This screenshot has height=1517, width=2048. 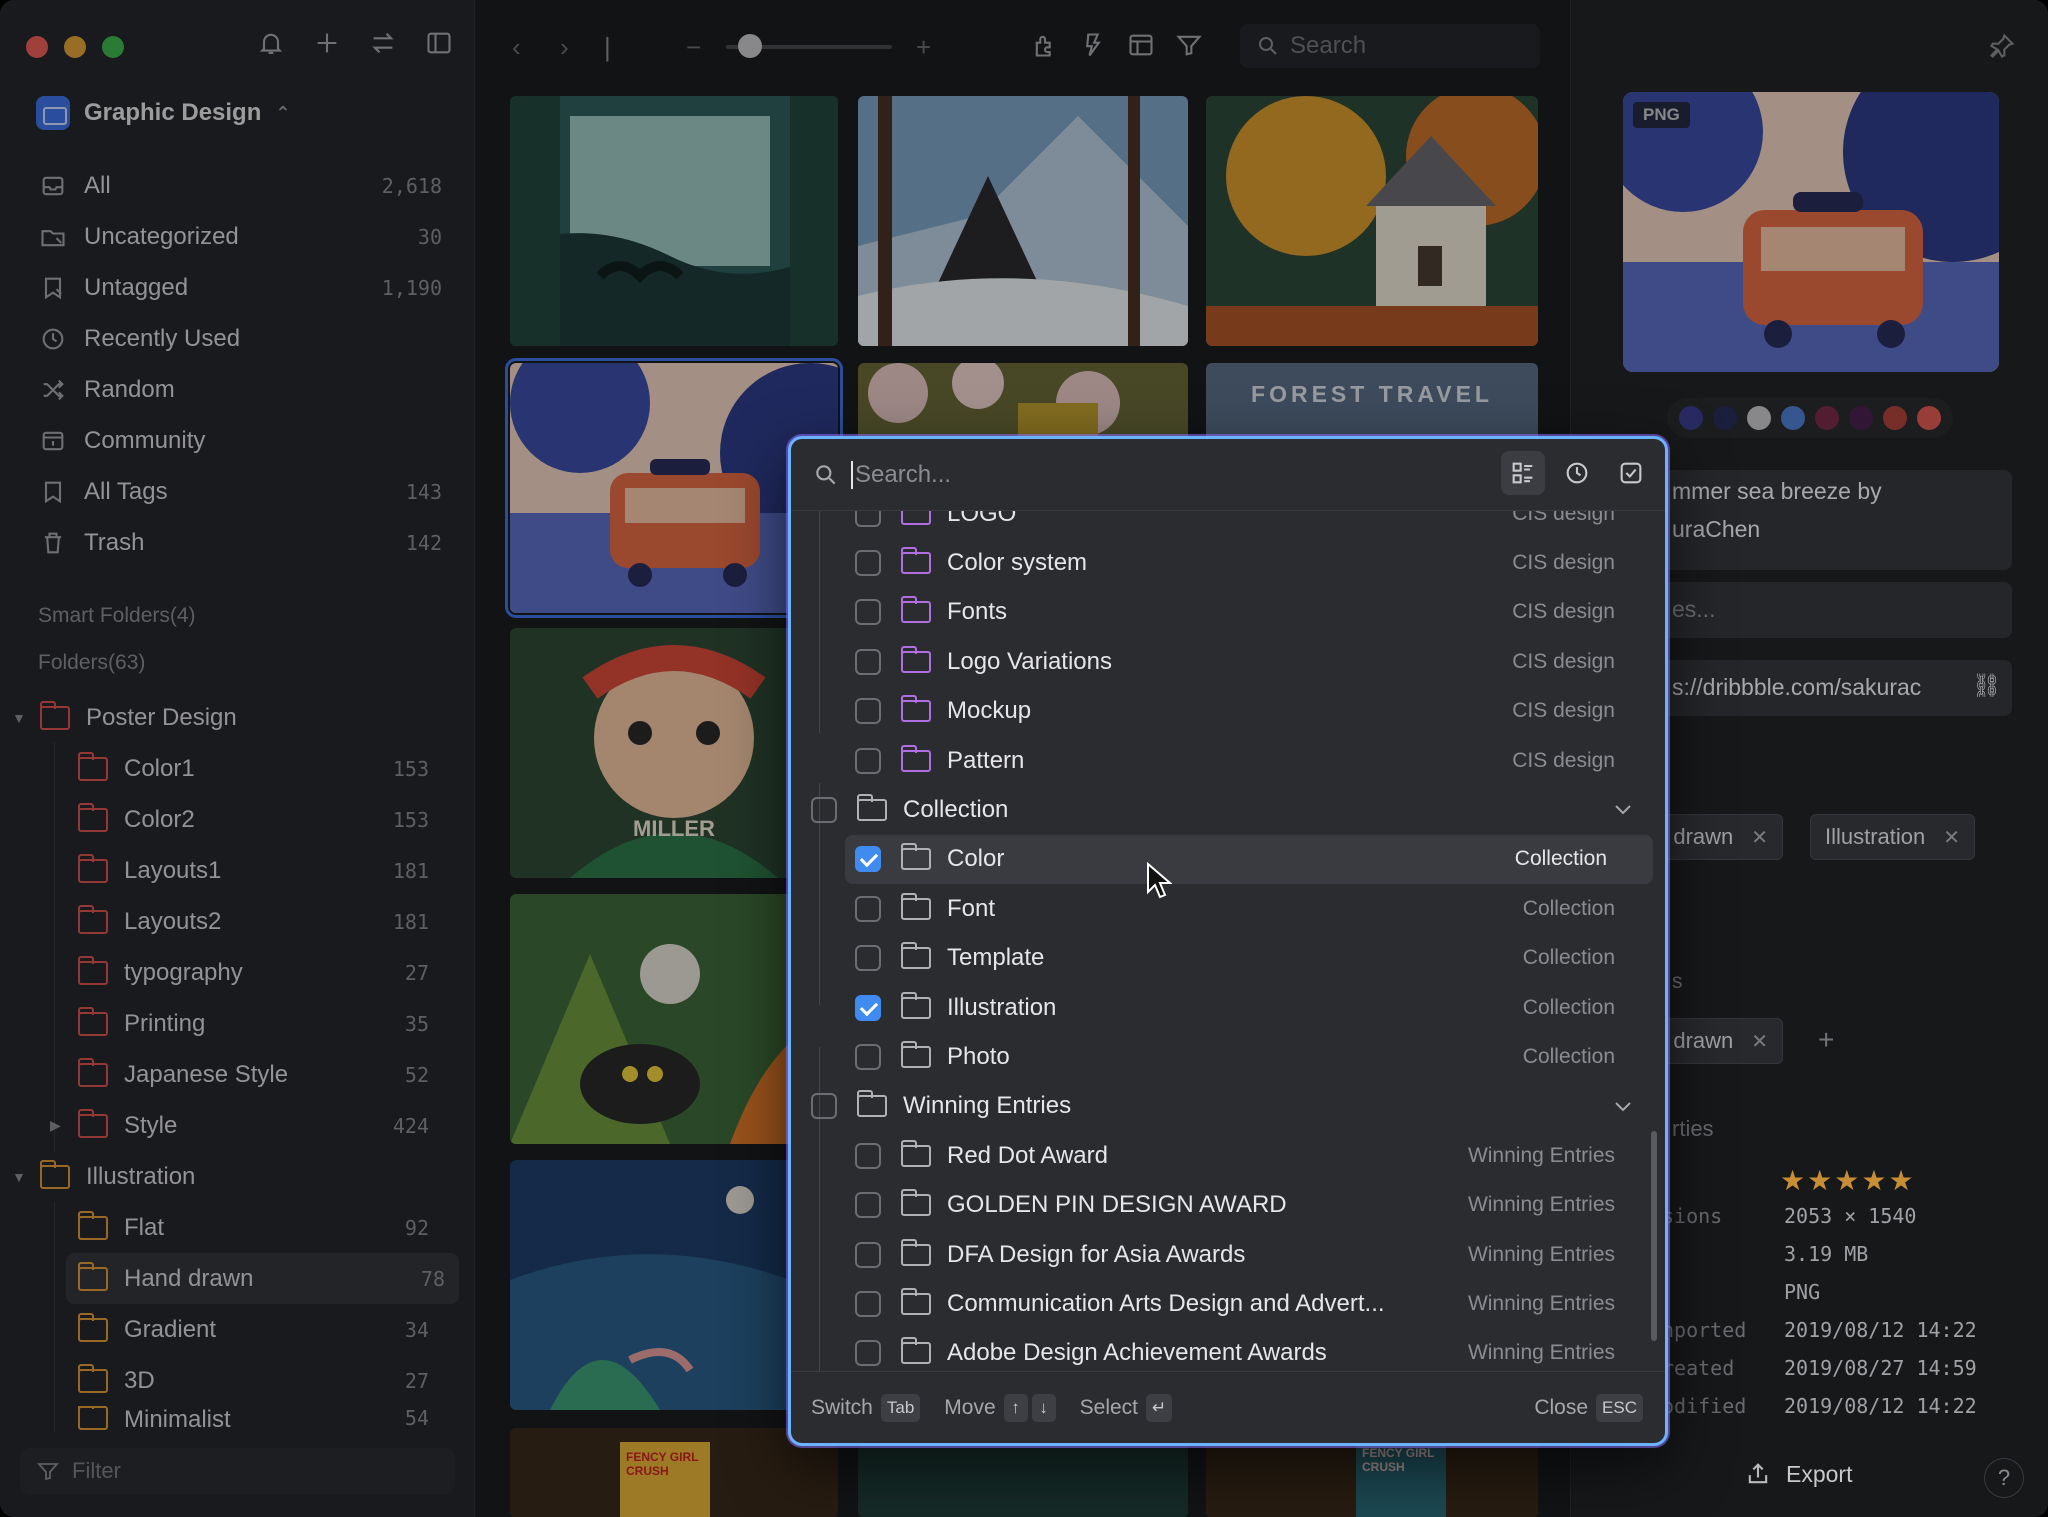 What do you see at coordinates (1137, 1353) in the screenshot?
I see `picker-folder-name: Adobe Design Achievement Awards` at bounding box center [1137, 1353].